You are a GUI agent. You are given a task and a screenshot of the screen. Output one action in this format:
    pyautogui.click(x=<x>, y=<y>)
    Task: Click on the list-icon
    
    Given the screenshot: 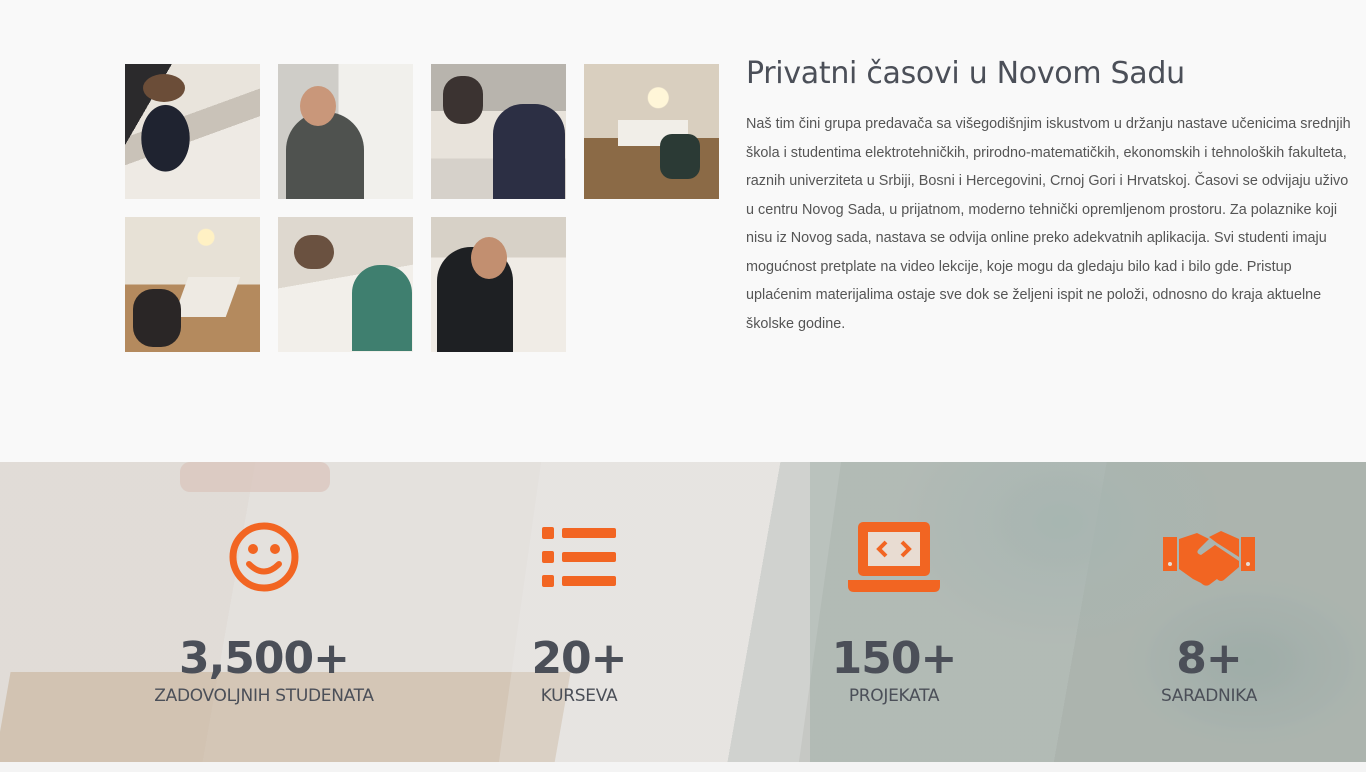 What is the action you would take?
    pyautogui.click(x=579, y=557)
    